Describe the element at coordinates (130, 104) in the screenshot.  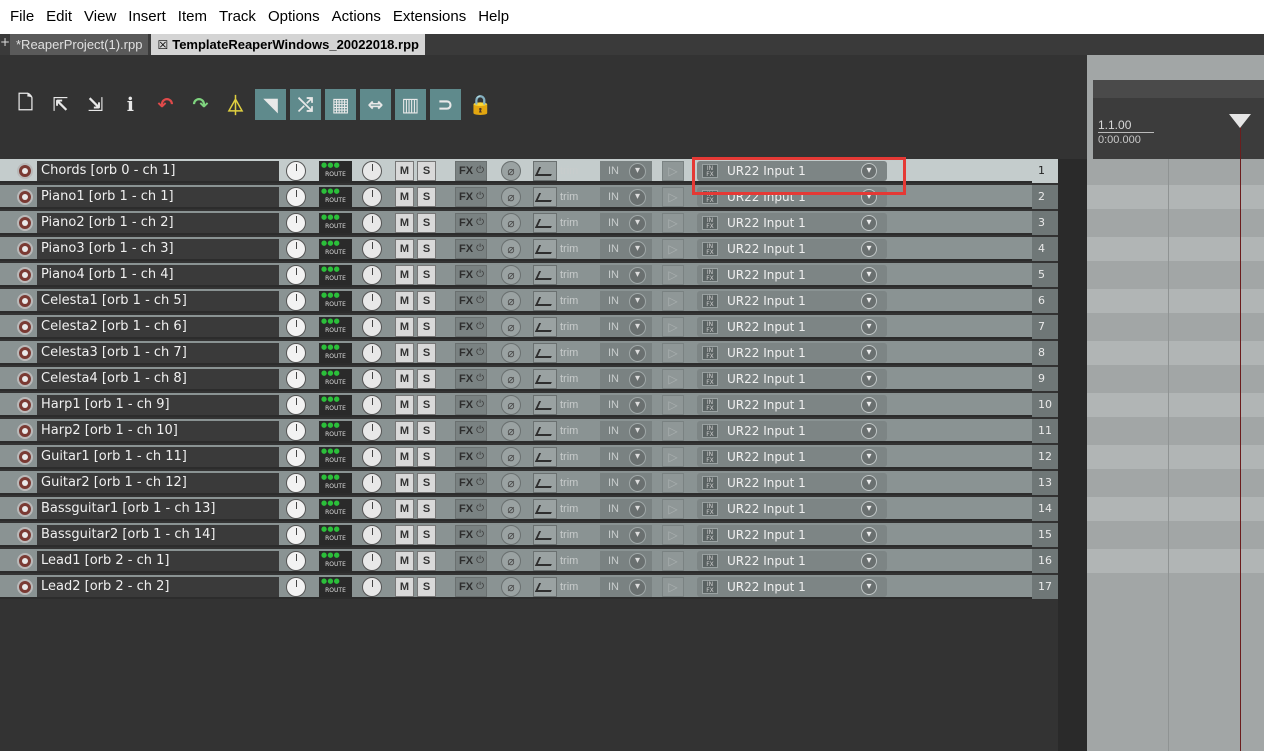
I see `project-settings-icon: ℹ` at that location.